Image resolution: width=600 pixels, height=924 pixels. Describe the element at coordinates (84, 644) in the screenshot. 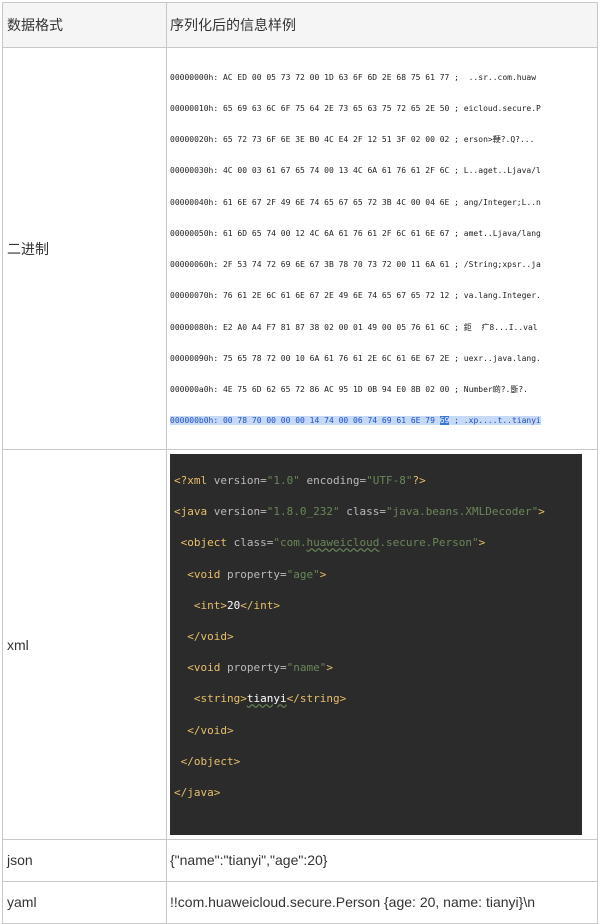

I see `xml-label: xml` at that location.